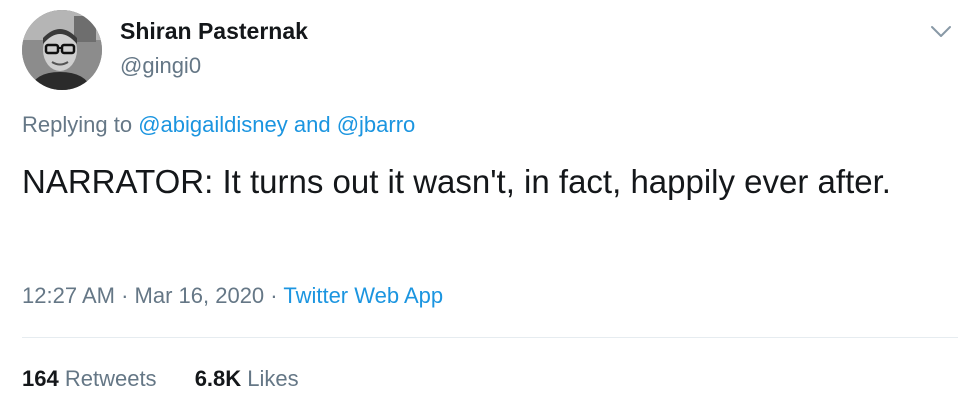 This screenshot has height=416, width=980. I want to click on avatar, so click(62, 50).